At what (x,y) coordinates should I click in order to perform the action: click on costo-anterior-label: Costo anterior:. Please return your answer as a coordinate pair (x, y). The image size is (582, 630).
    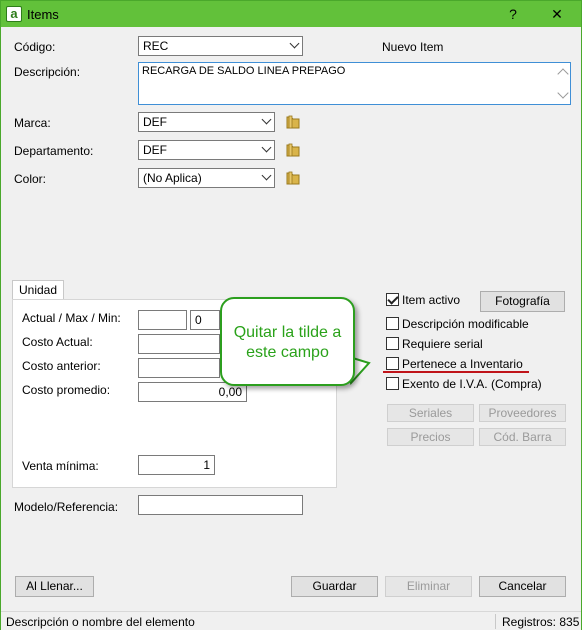
    Looking at the image, I should click on (61, 366).